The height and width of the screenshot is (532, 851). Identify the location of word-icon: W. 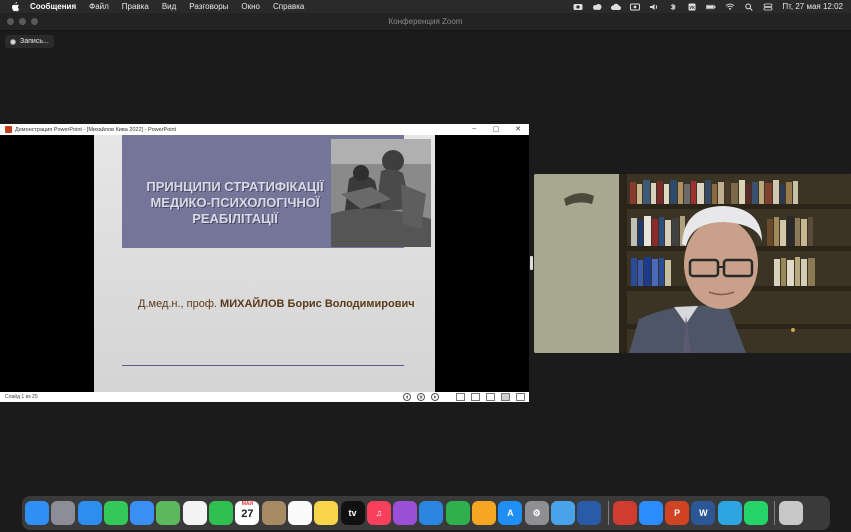
(703, 513).